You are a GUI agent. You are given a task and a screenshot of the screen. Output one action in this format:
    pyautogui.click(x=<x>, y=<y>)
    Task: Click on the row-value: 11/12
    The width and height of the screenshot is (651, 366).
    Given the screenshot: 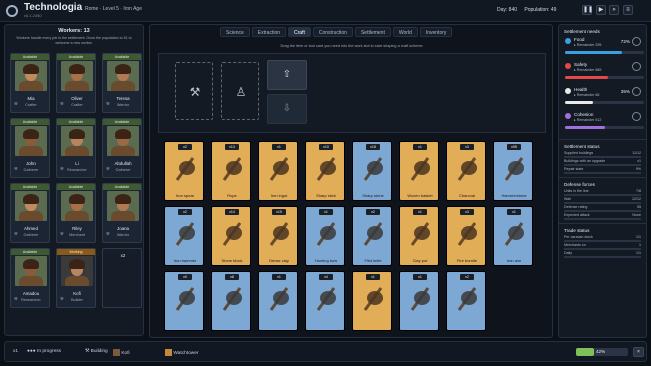 What is the action you would take?
    pyautogui.click(x=636, y=153)
    